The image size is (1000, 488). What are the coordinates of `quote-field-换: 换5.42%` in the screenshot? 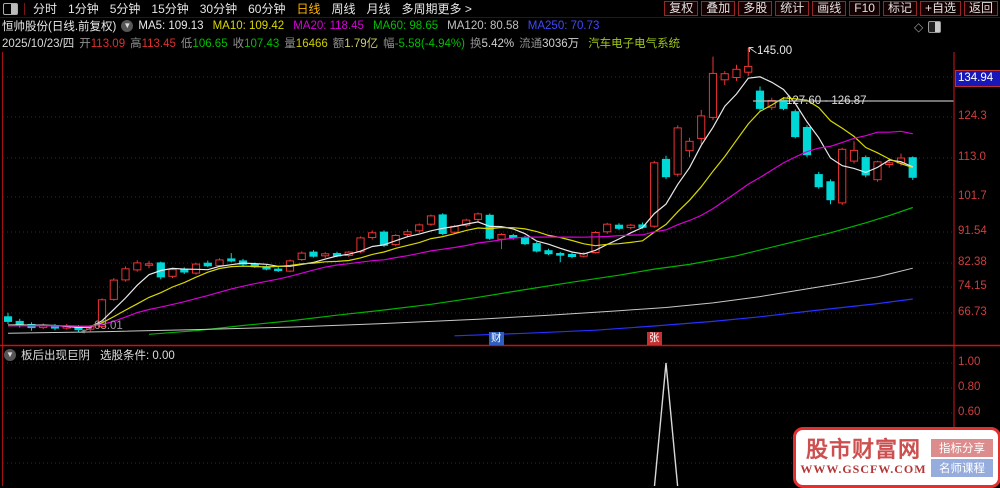 It's located at (492, 43).